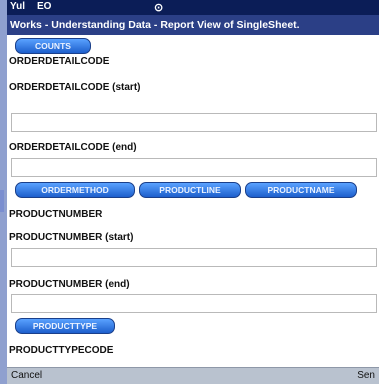  Describe the element at coordinates (53, 46) in the screenshot. I see `counts-button: COUNTS` at that location.